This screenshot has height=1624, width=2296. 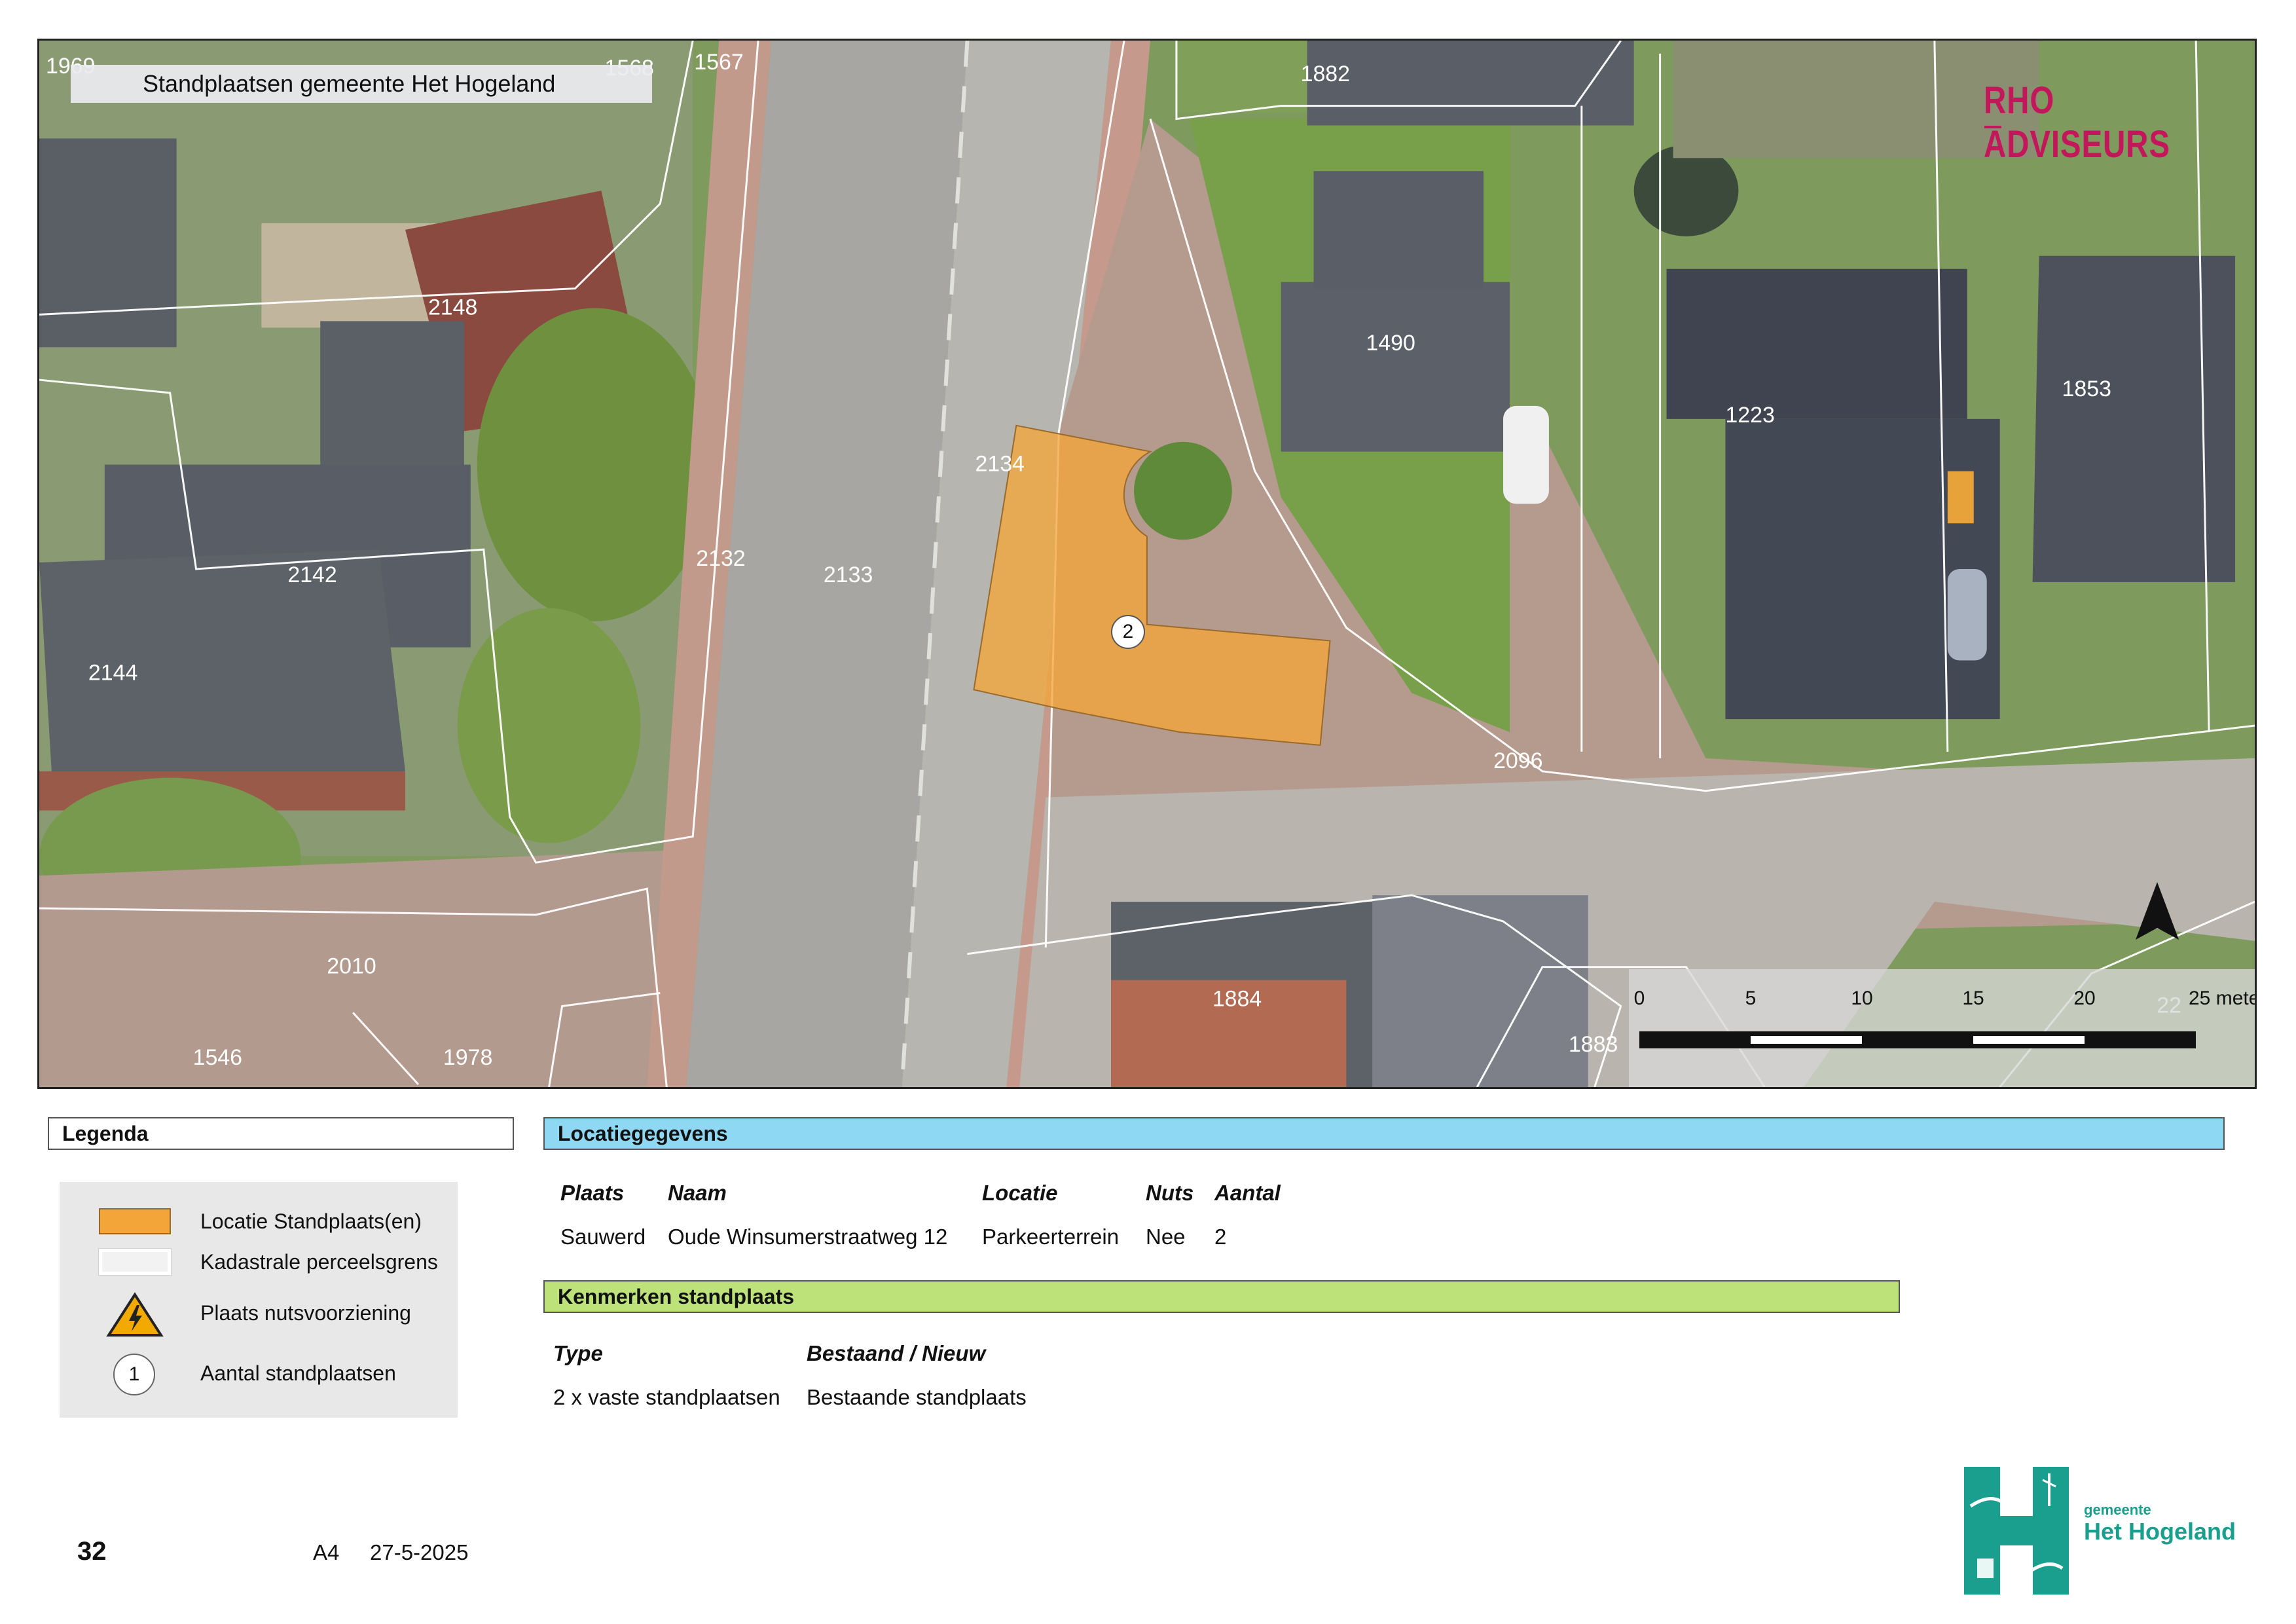 I want to click on orange-fill-swatch-icon, so click(x=135, y=1221).